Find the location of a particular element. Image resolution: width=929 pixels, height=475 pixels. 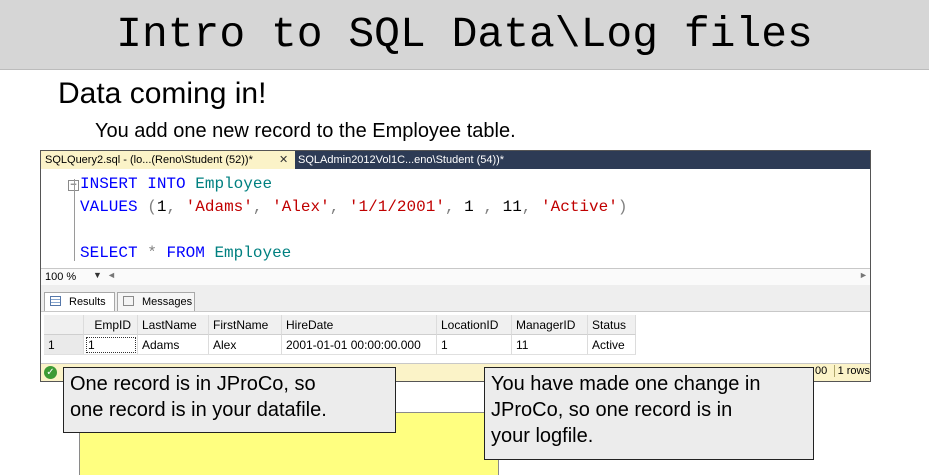

slide-heading: Data coming in! is located at coordinates (162, 93).